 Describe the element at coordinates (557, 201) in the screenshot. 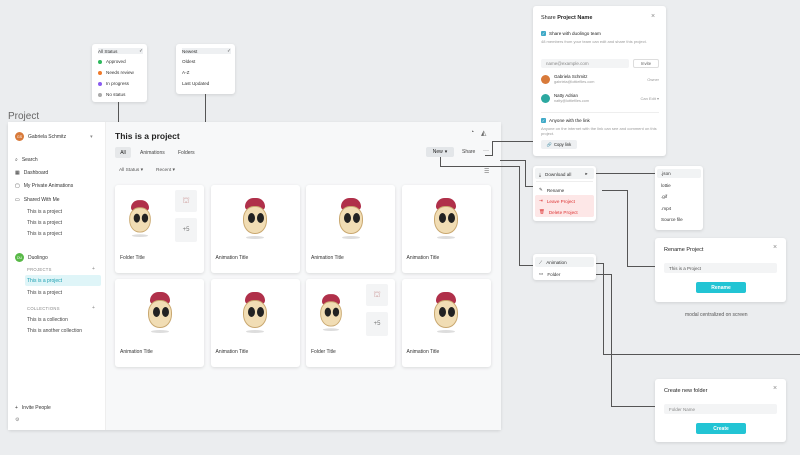

I see `leave-project-item: ⇥ Leave Project` at that location.